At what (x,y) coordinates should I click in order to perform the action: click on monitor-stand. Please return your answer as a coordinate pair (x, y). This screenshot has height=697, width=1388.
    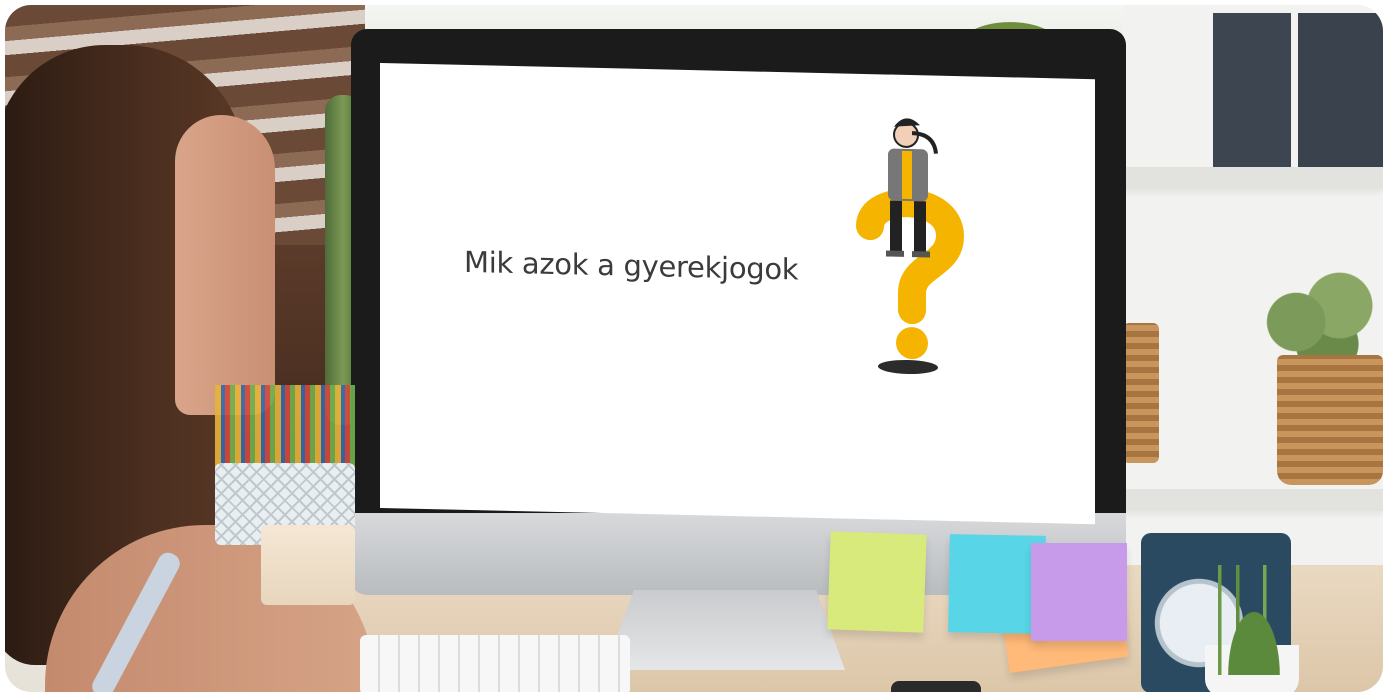
    Looking at the image, I should click on (725, 630).